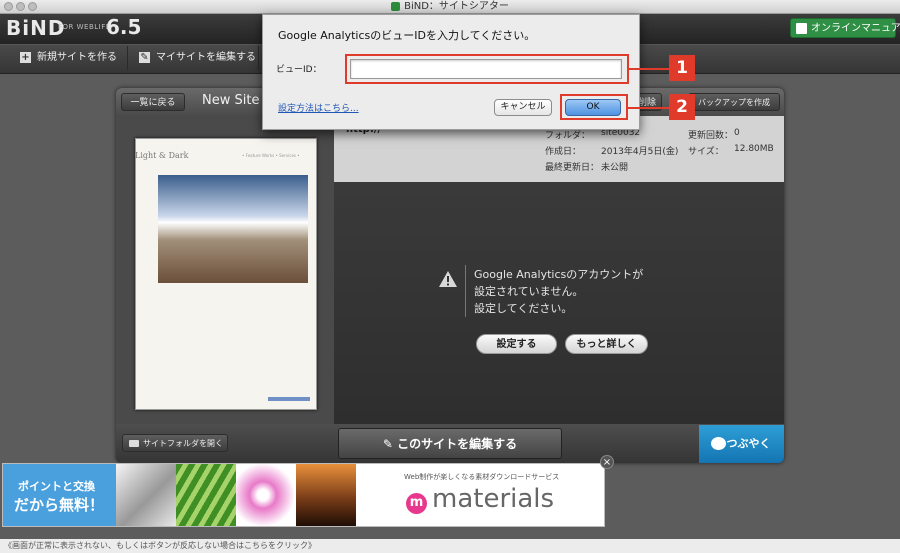 This screenshot has height=553, width=900. Describe the element at coordinates (640, 152) in the screenshot. I see `created-value: 2013年4月5日(金)` at that location.